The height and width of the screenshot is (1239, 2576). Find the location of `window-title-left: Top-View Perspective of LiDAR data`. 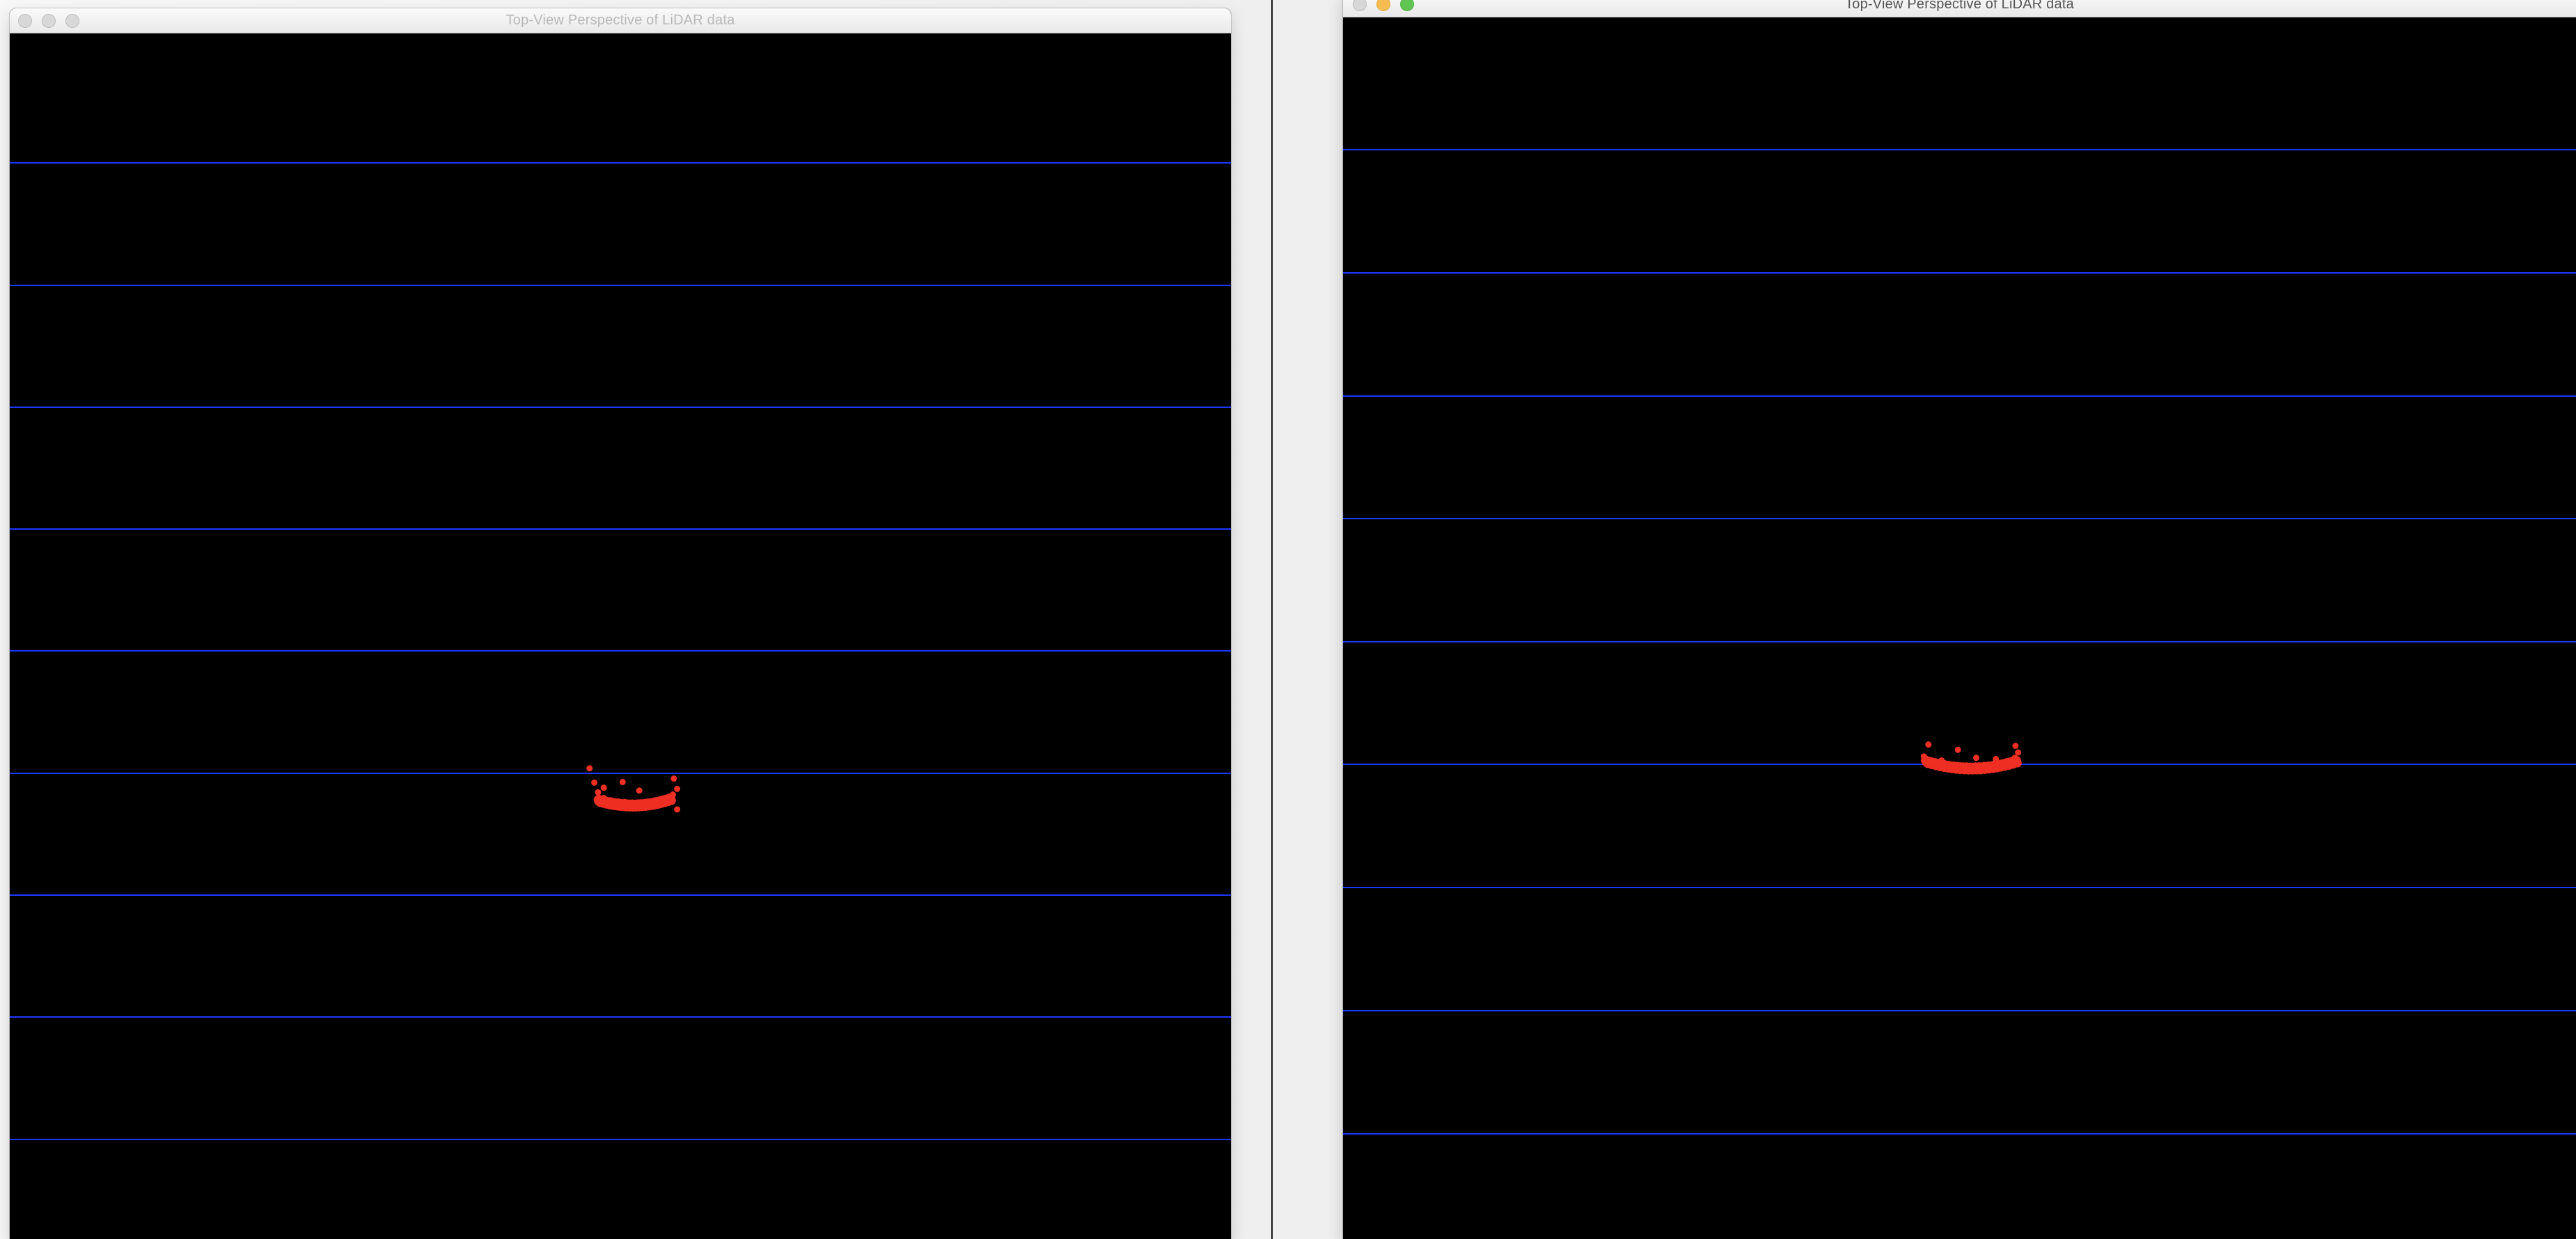

window-title-left: Top-View Perspective of LiDAR data is located at coordinates (620, 20).